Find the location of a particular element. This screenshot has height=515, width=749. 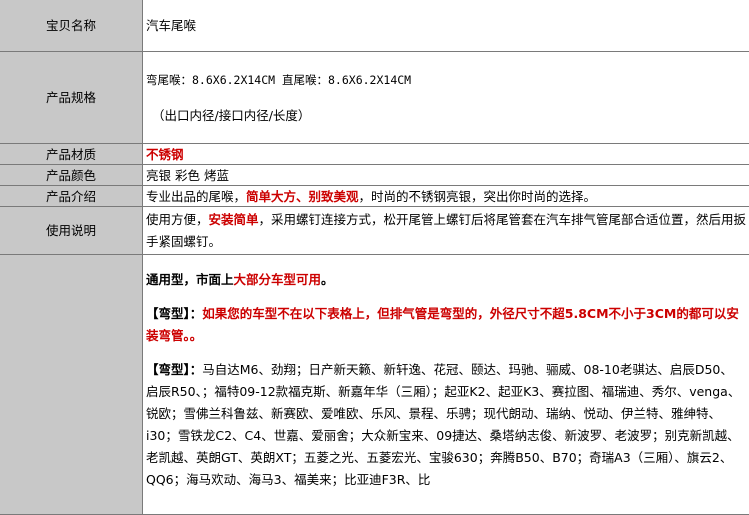

value-material: 不锈钢 is located at coordinates (446, 154).